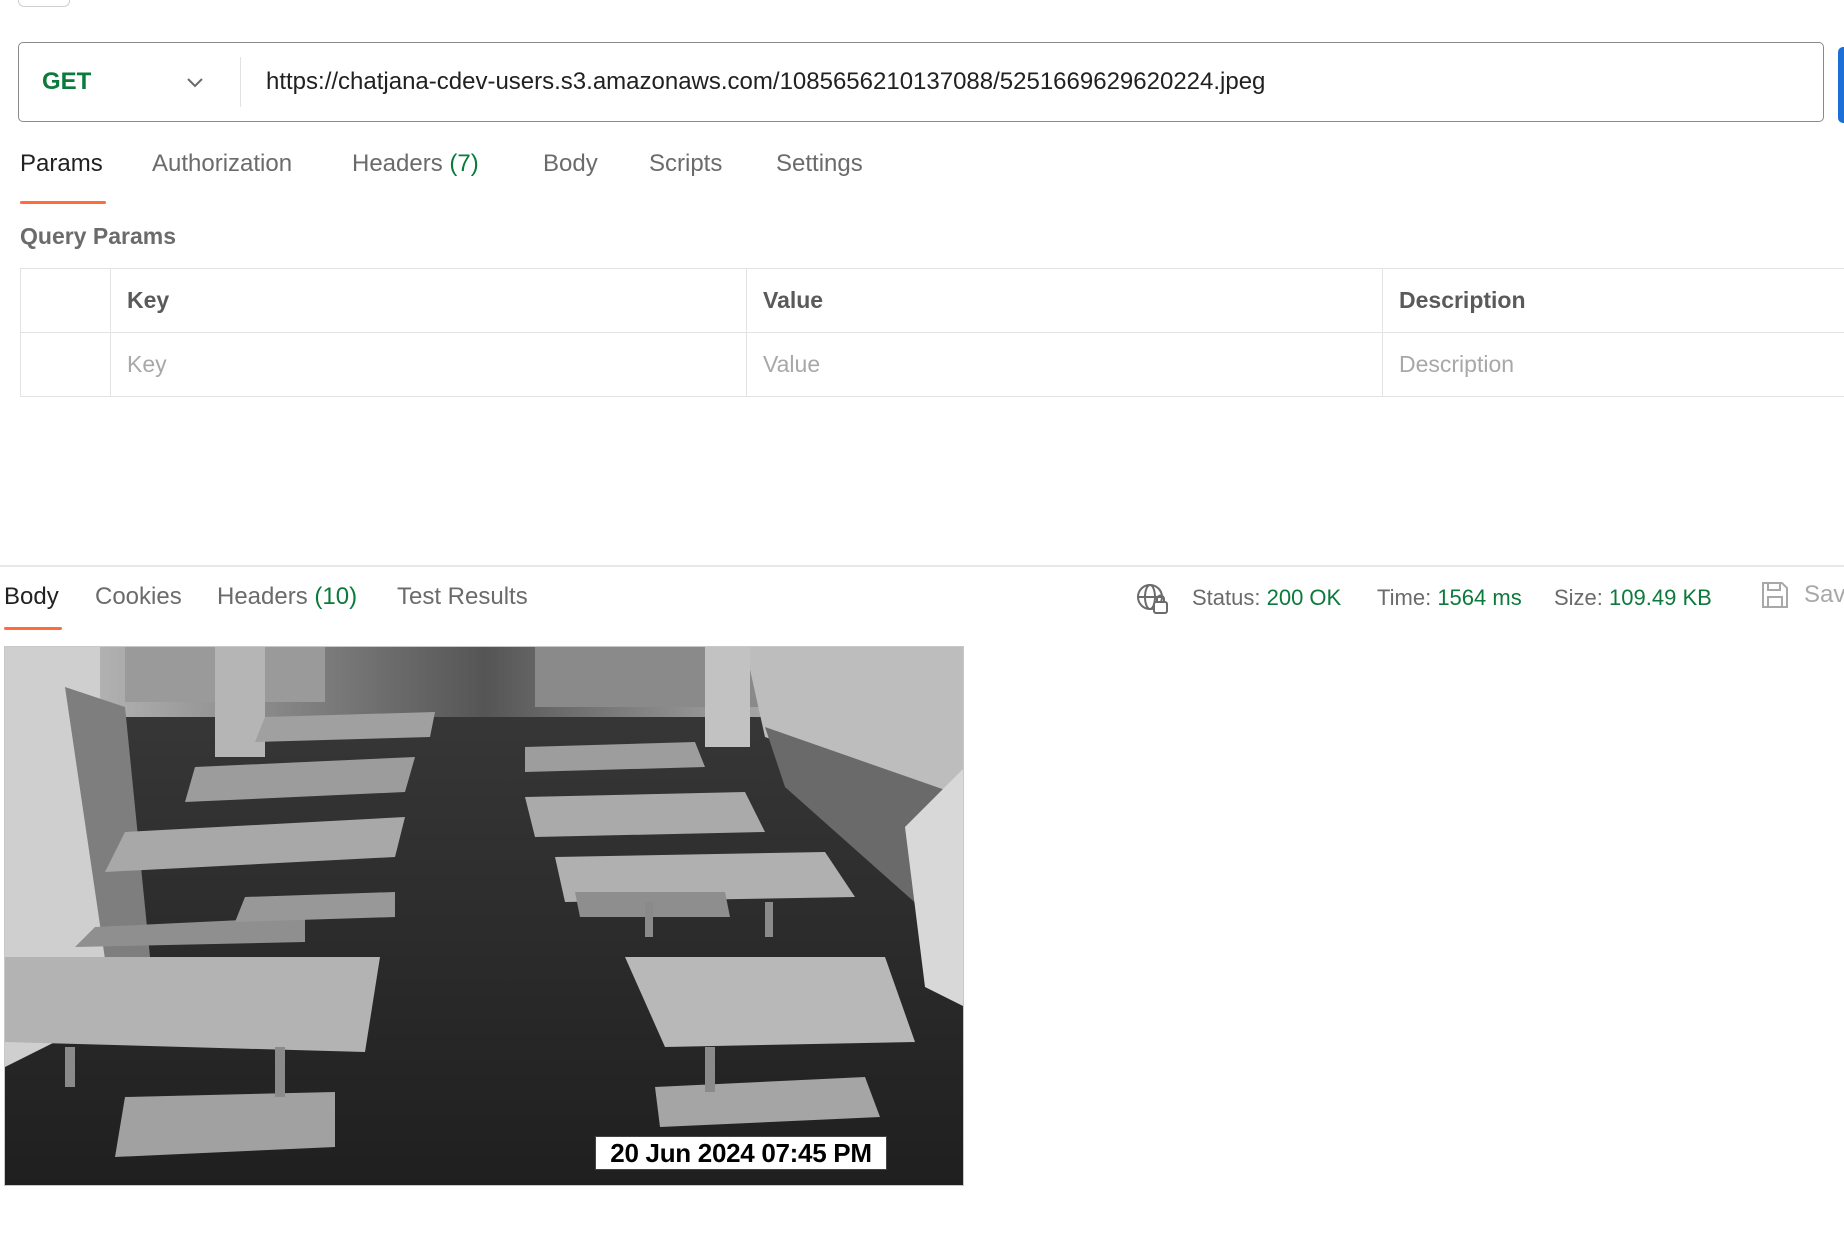 This screenshot has height=1260, width=1844. I want to click on previous-panel-edge, so click(44, 3).